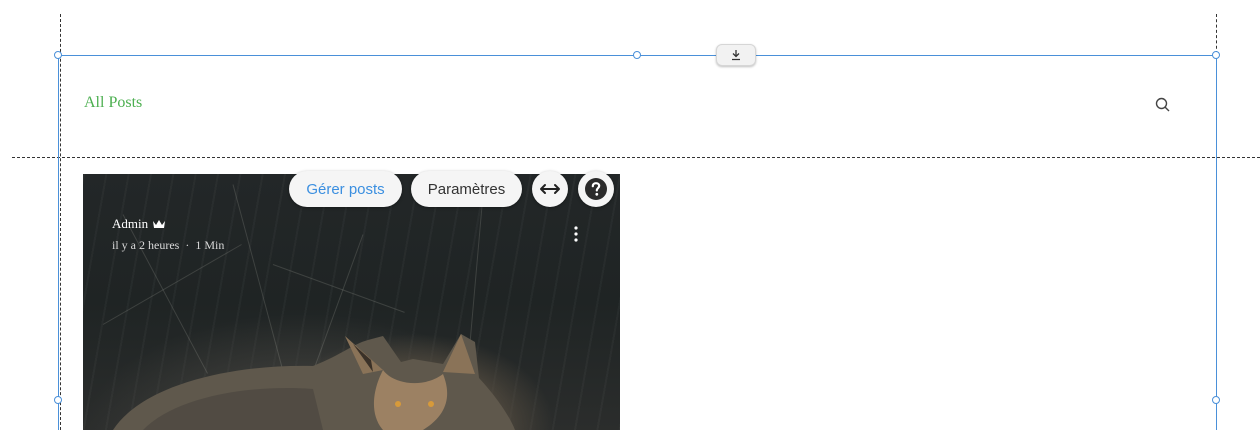 This screenshot has height=430, width=1260. I want to click on post-read-time: 1 Min, so click(210, 245).